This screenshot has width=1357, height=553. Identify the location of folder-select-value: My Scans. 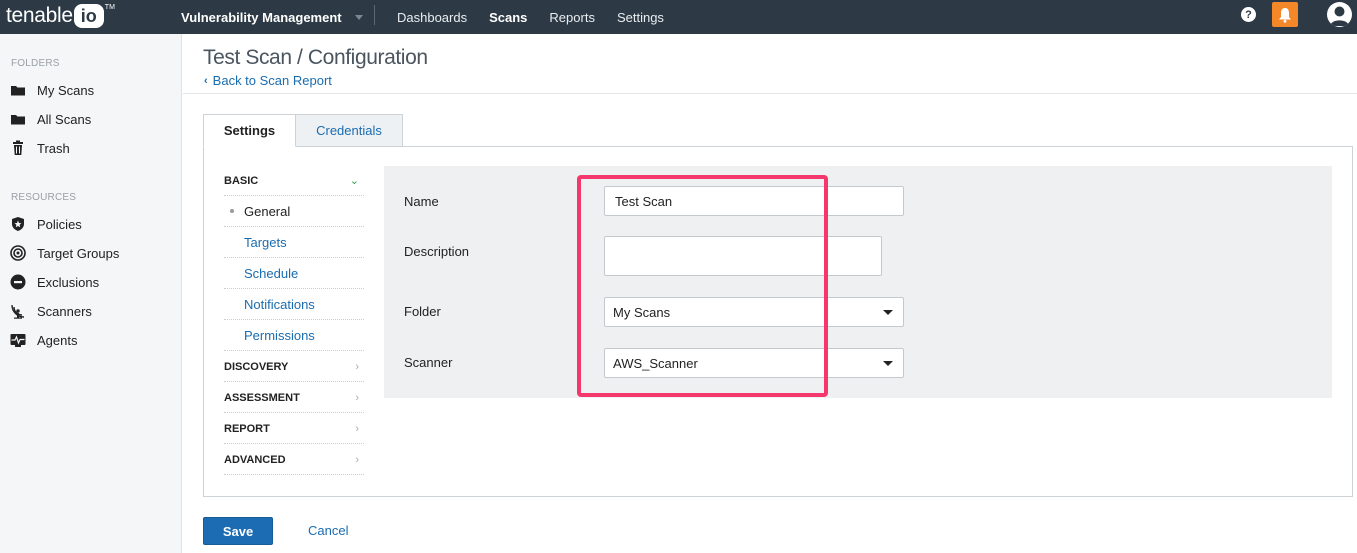
(642, 312).